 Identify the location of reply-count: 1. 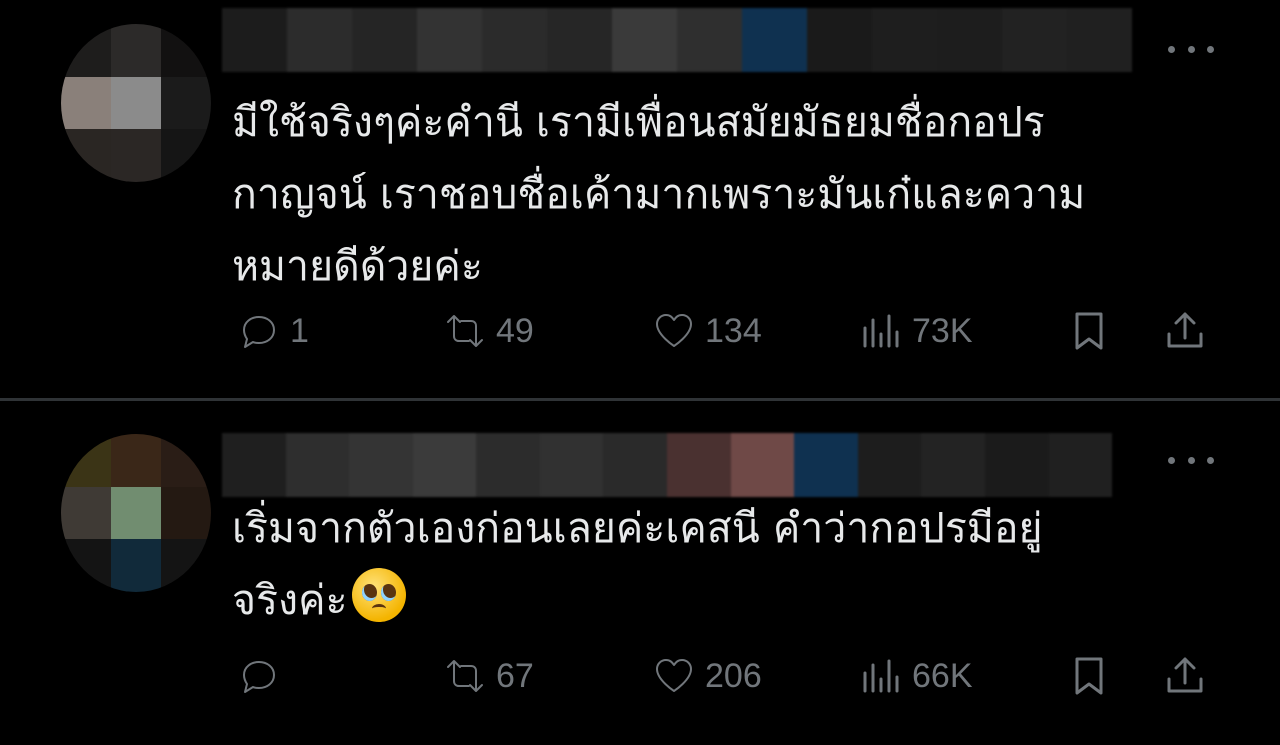
(299, 330).